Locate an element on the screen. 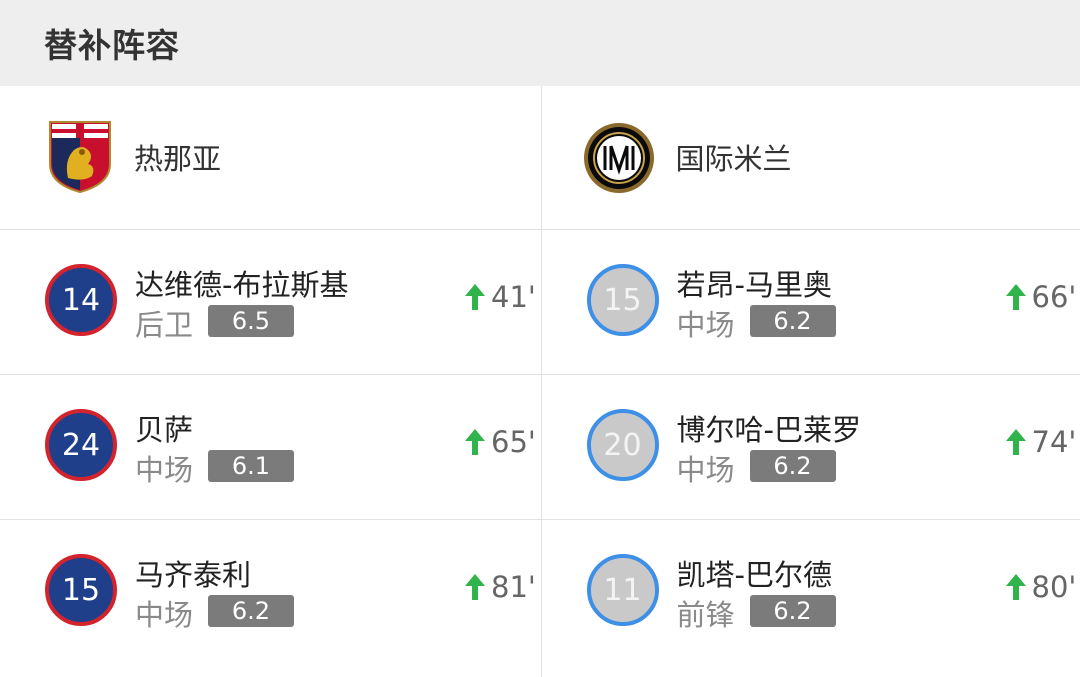  away-team-cell: 国际米兰 is located at coordinates (811, 157).